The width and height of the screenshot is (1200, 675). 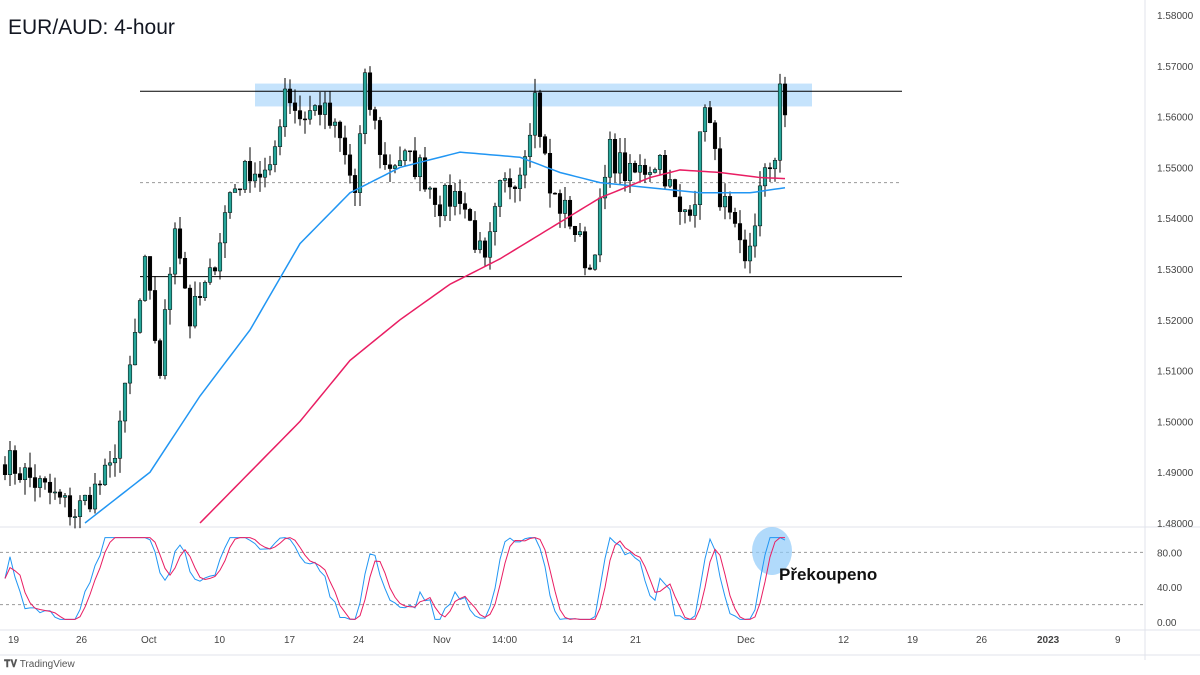 I want to click on price-tick: 1.50000, so click(x=1175, y=422).